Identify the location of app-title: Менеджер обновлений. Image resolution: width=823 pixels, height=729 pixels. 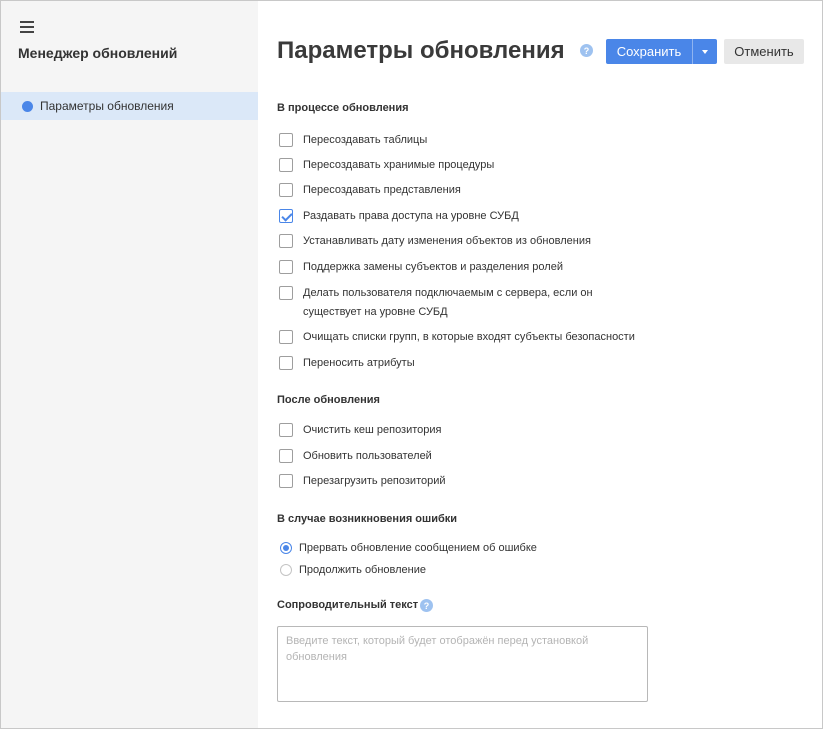
(98, 53).